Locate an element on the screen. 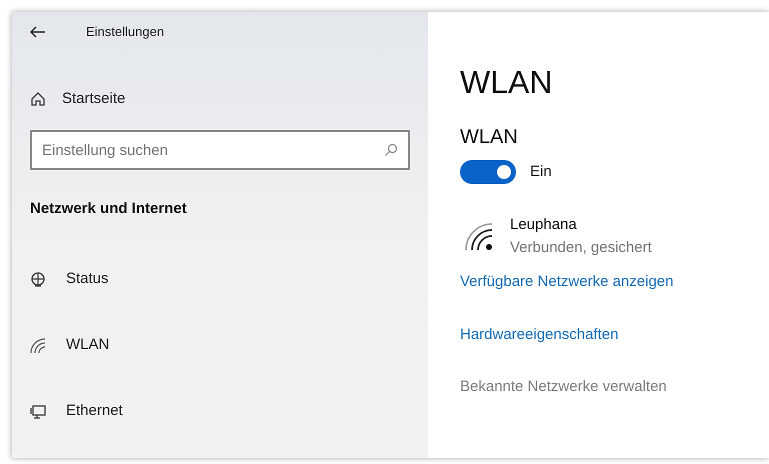 The width and height of the screenshot is (769, 464). page-title: WLAN is located at coordinates (507, 82).